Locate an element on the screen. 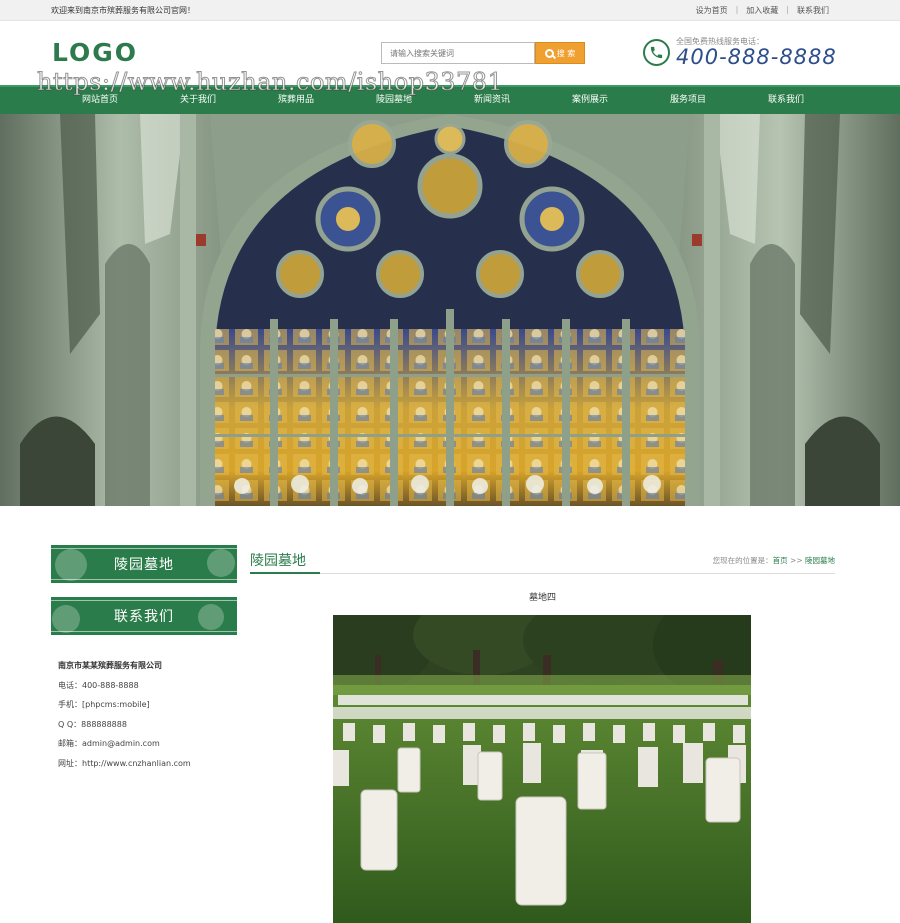  top-links: 设为首页 | 加入收藏 | 联系我们 is located at coordinates (762, 10).